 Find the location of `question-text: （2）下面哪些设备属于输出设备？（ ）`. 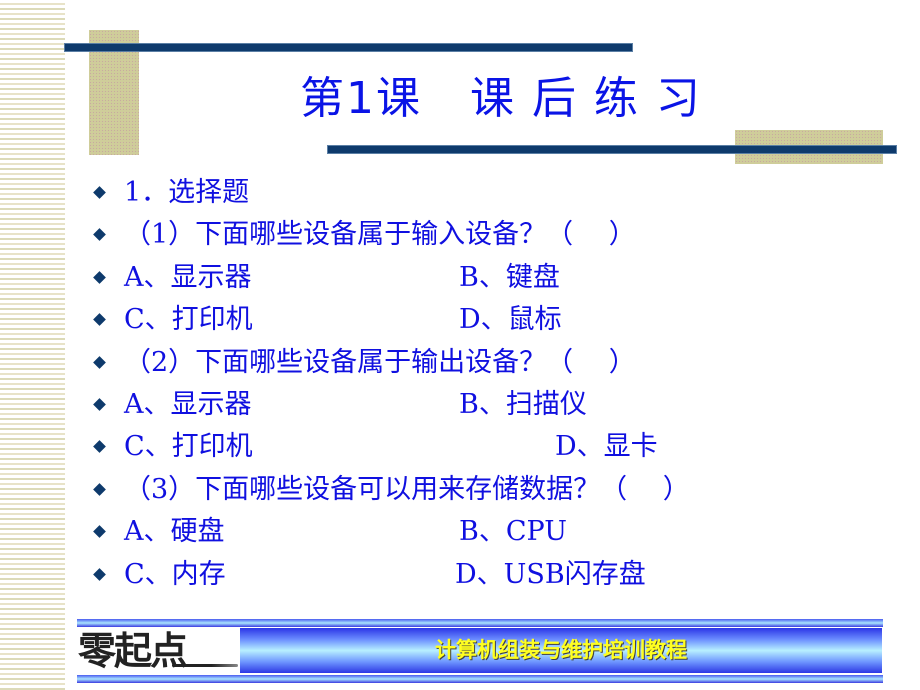

question-text: （2）下面哪些设备属于输出设备？（ ） is located at coordinates (380, 362).